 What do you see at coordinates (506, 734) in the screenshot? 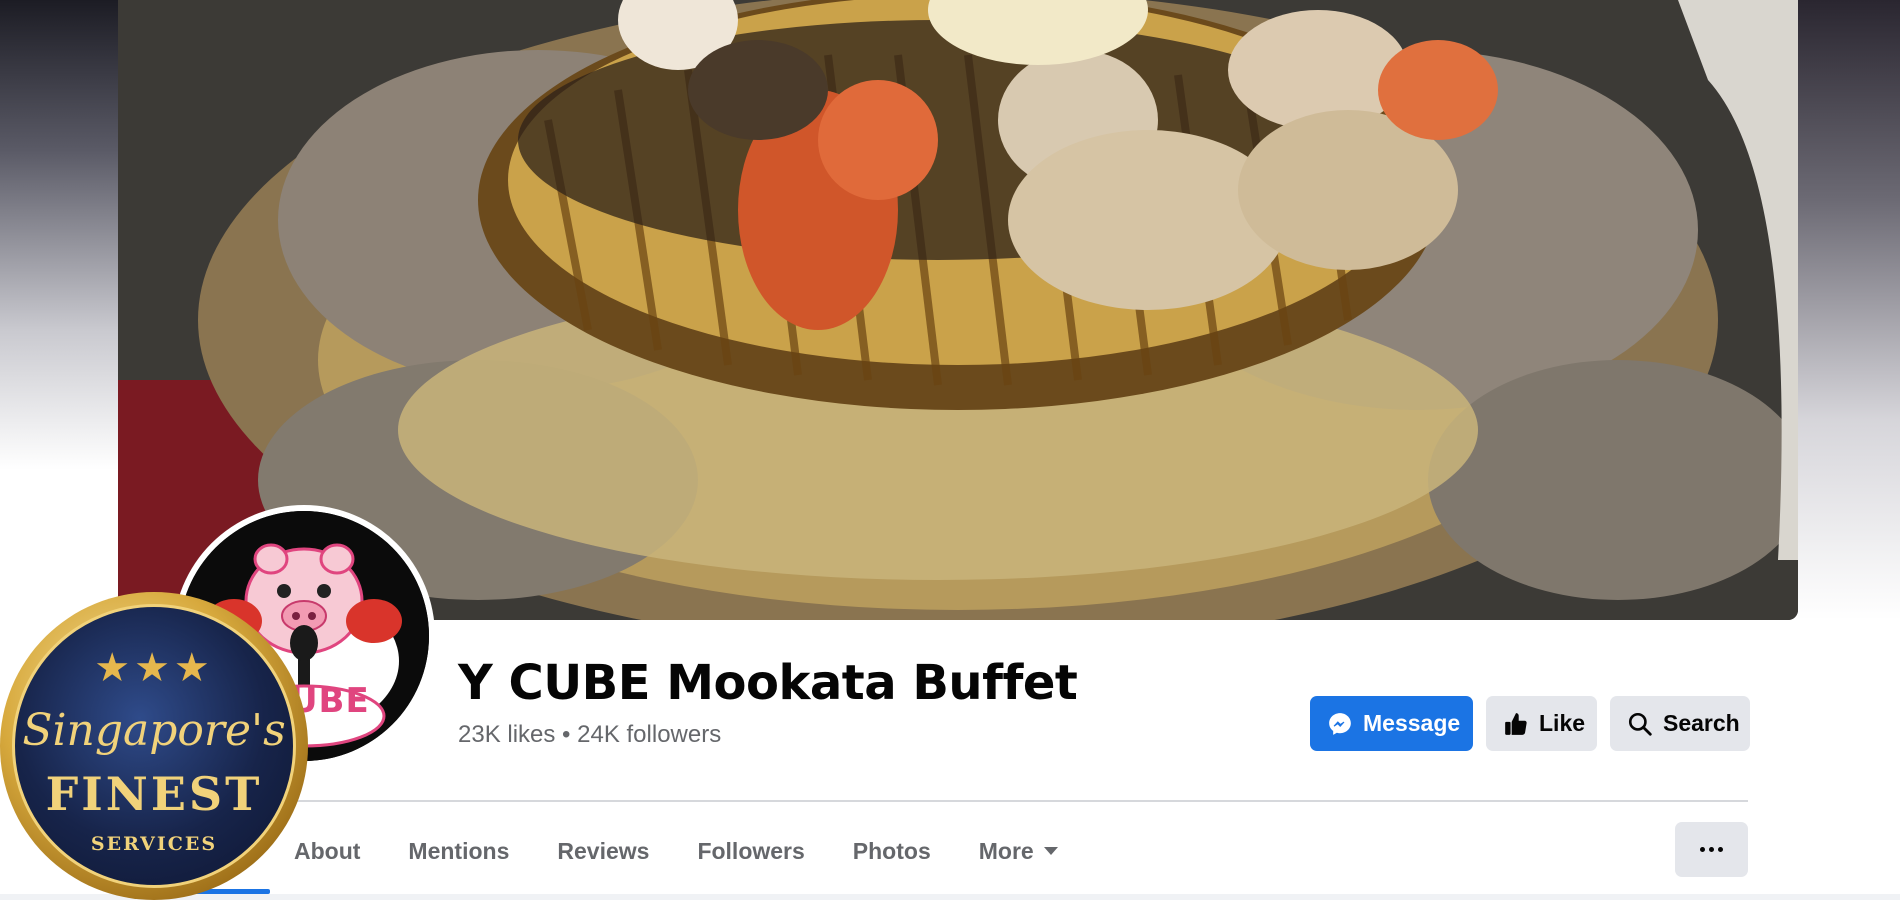
I see `likes-count: 23K likes` at bounding box center [506, 734].